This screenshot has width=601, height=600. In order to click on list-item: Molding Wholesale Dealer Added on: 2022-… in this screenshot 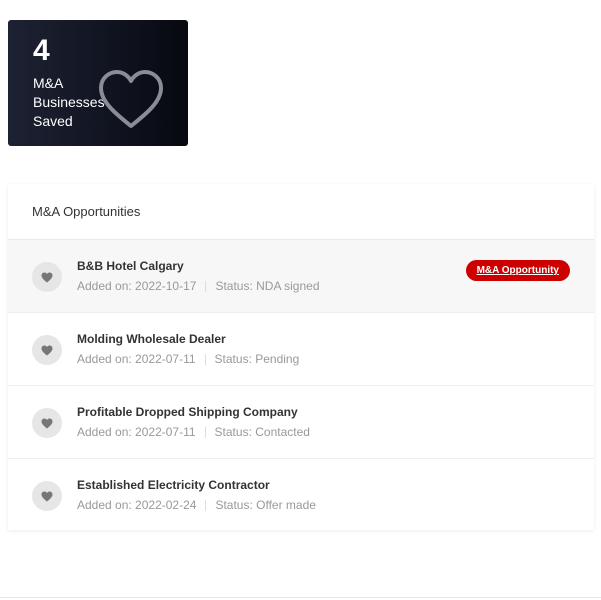, I will do `click(301, 349)`.